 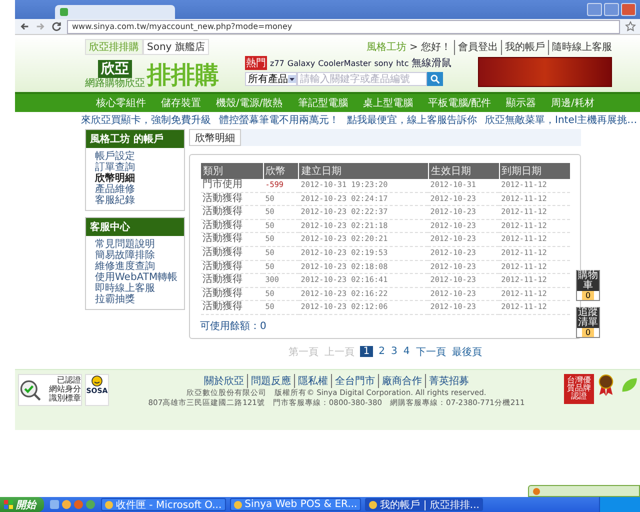 I want to click on footer-link: 關於欣亞, so click(x=224, y=381).